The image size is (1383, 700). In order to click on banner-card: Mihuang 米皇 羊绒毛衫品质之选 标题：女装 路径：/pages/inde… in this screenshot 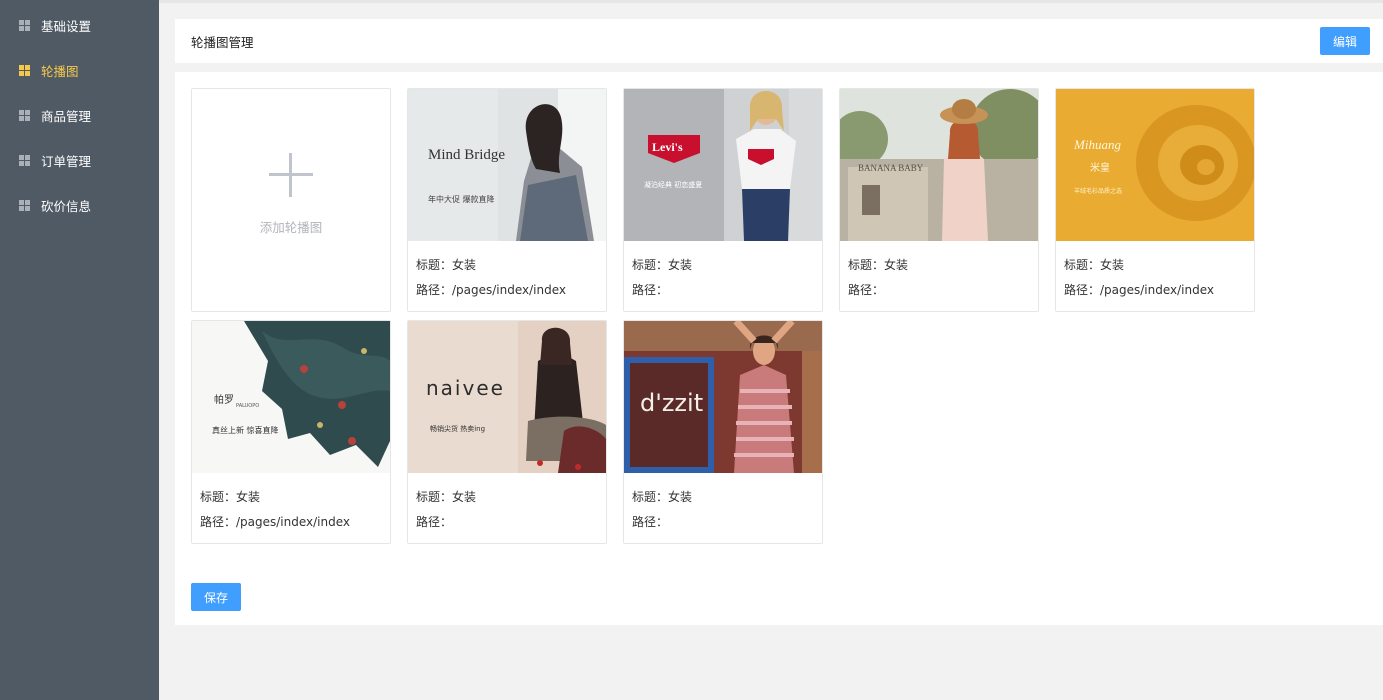, I will do `click(1155, 200)`.